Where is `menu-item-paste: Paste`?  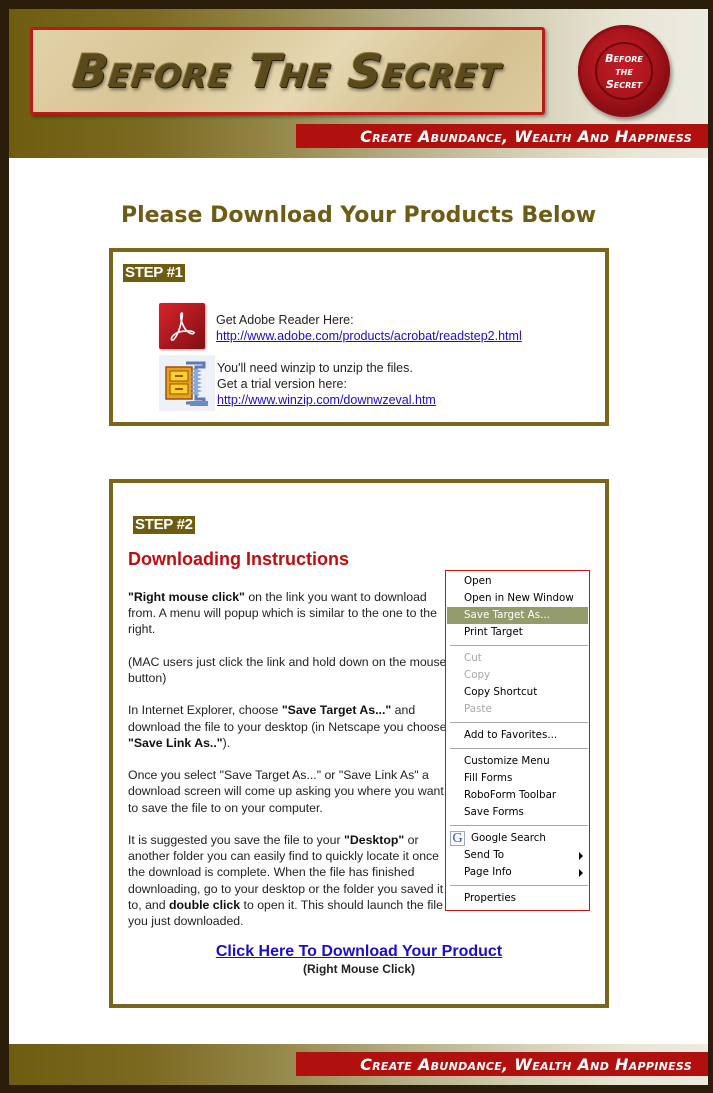
menu-item-paste: Paste is located at coordinates (478, 709).